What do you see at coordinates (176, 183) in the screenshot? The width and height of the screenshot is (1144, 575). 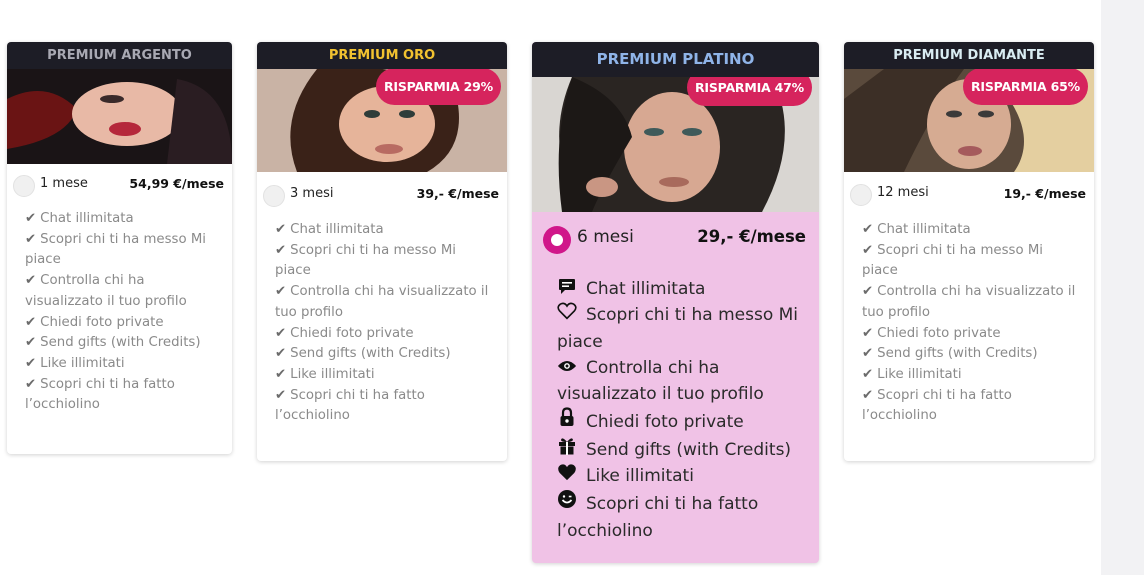 I see `plan-price: 54,99 €/mese` at bounding box center [176, 183].